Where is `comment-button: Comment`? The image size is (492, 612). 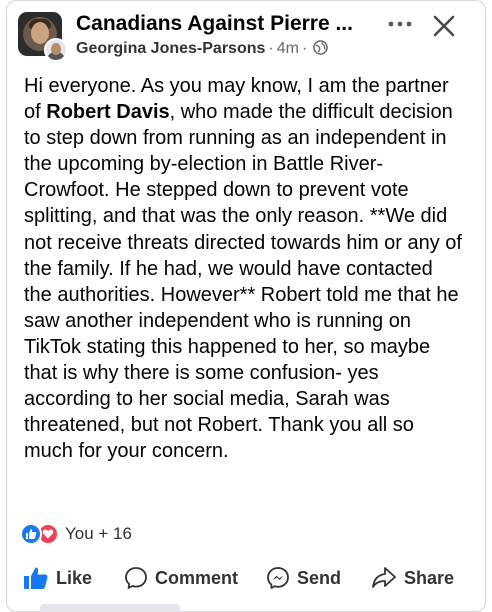 comment-button: Comment is located at coordinates (181, 578).